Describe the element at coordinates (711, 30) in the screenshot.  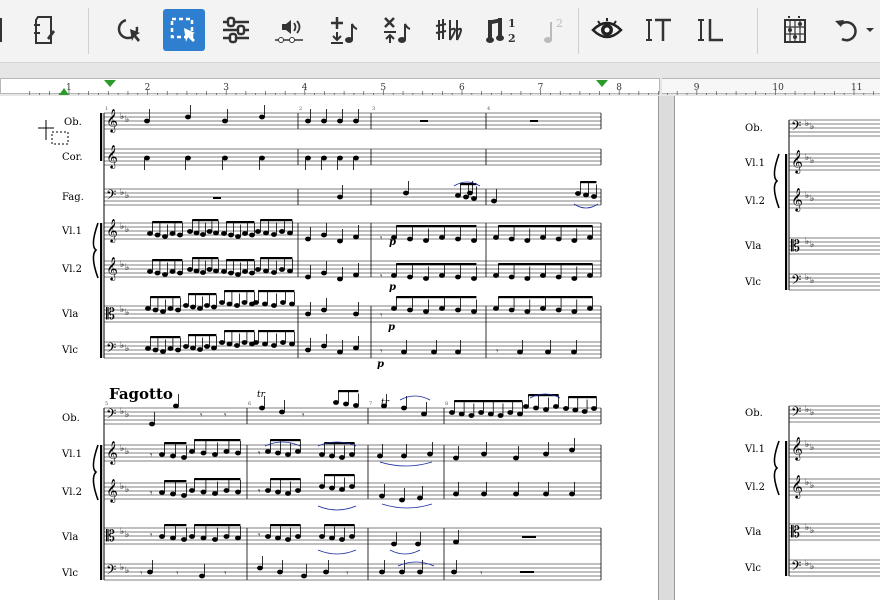
I see `lyrics-tool-button` at that location.